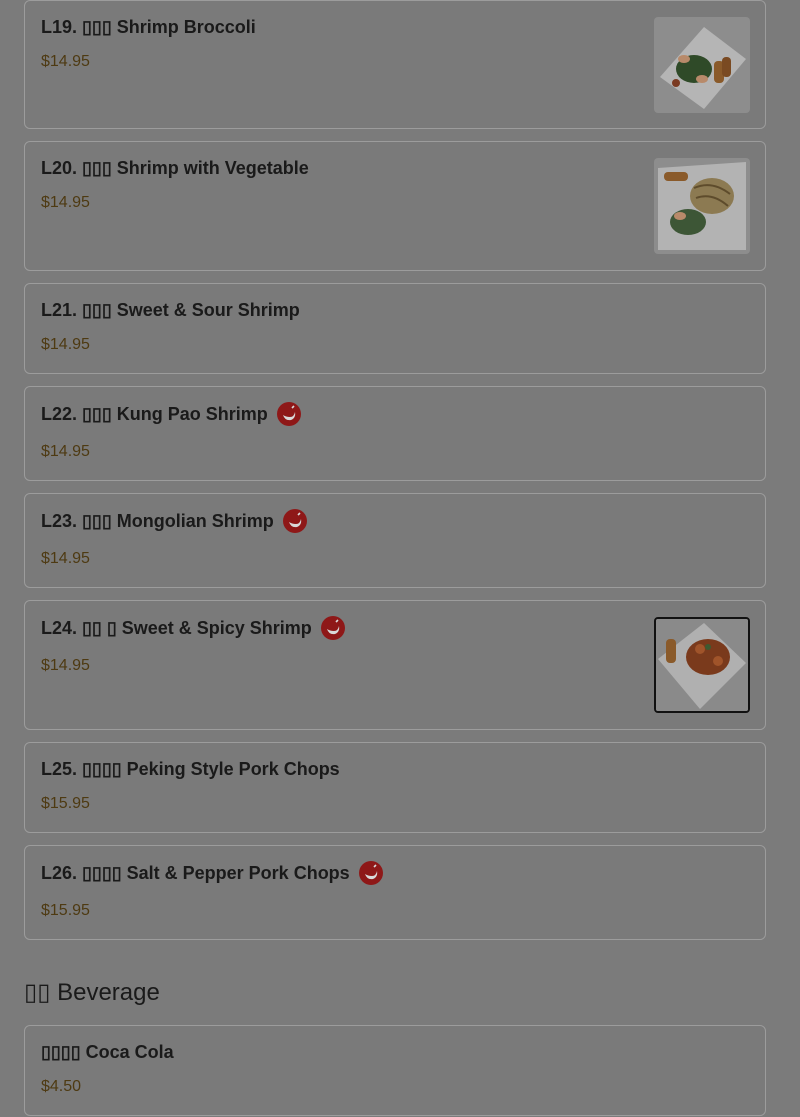 This screenshot has width=800, height=1117. I want to click on menu-item-name: ▯▯▯▯ Coca Cola, so click(107, 1052).